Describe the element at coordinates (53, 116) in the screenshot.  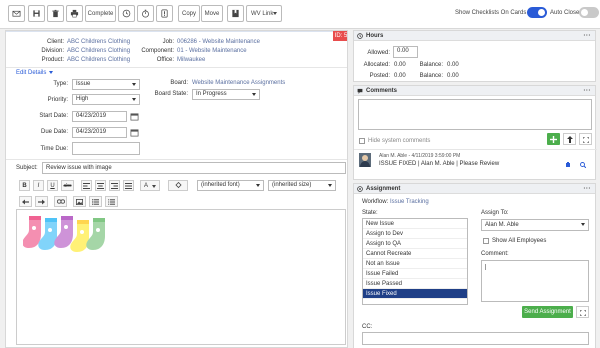
I see `start-date-label: Start Date:` at that location.